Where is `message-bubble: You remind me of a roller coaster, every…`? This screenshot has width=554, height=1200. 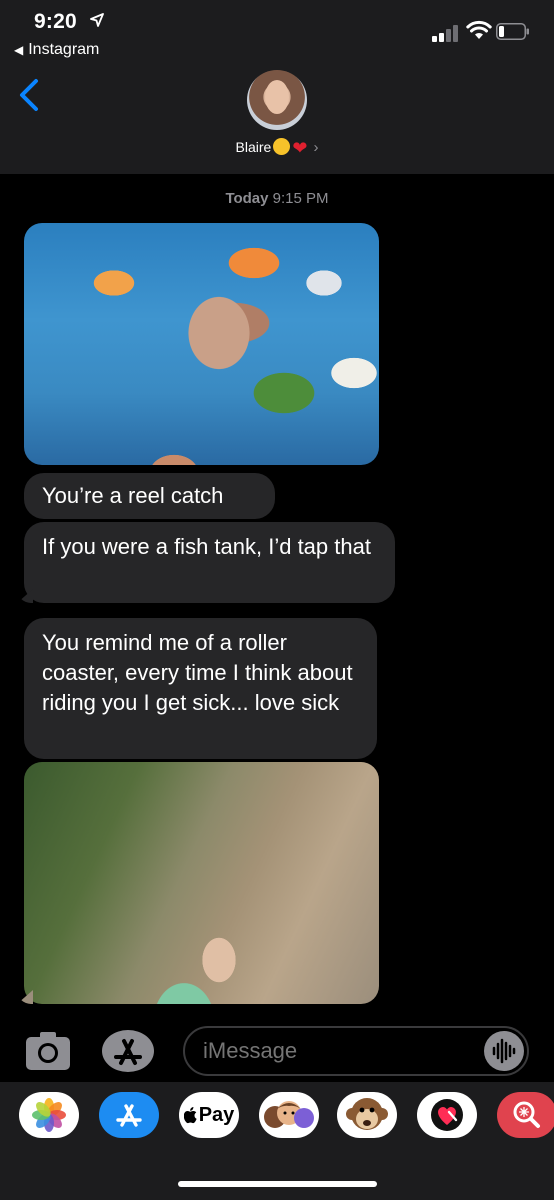 message-bubble: You remind me of a roller coaster, every… is located at coordinates (200, 688).